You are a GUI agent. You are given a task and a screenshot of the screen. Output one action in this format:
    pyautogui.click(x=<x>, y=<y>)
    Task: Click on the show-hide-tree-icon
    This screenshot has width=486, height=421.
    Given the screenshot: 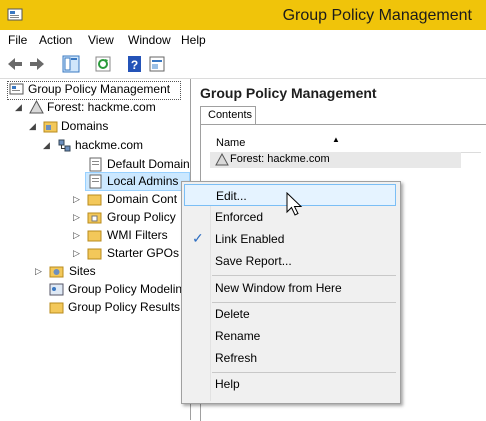 What is the action you would take?
    pyautogui.click(x=71, y=64)
    